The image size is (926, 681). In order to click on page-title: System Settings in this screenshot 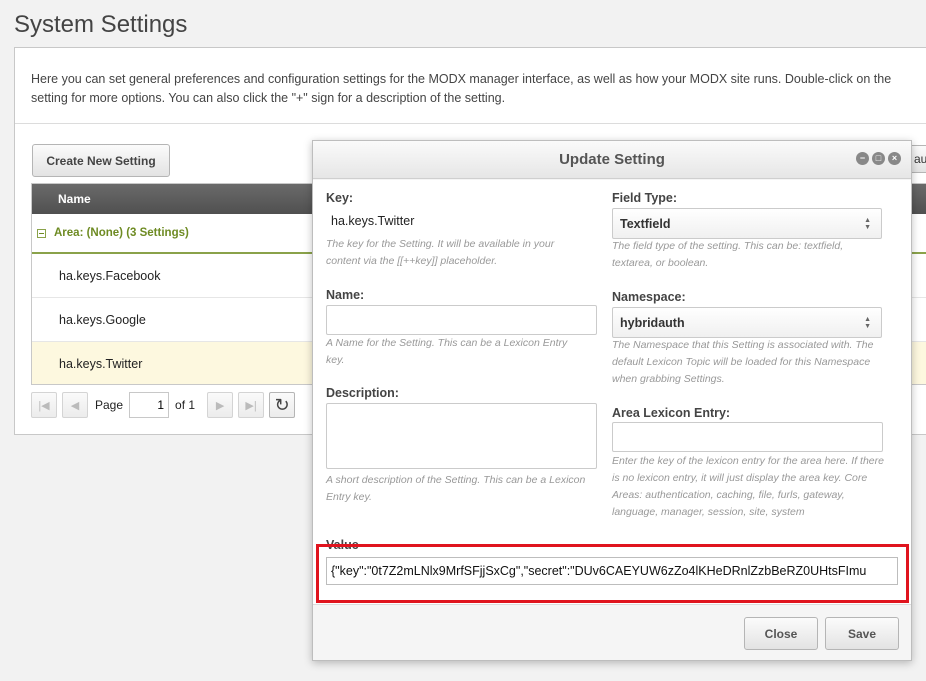, I will do `click(101, 24)`.